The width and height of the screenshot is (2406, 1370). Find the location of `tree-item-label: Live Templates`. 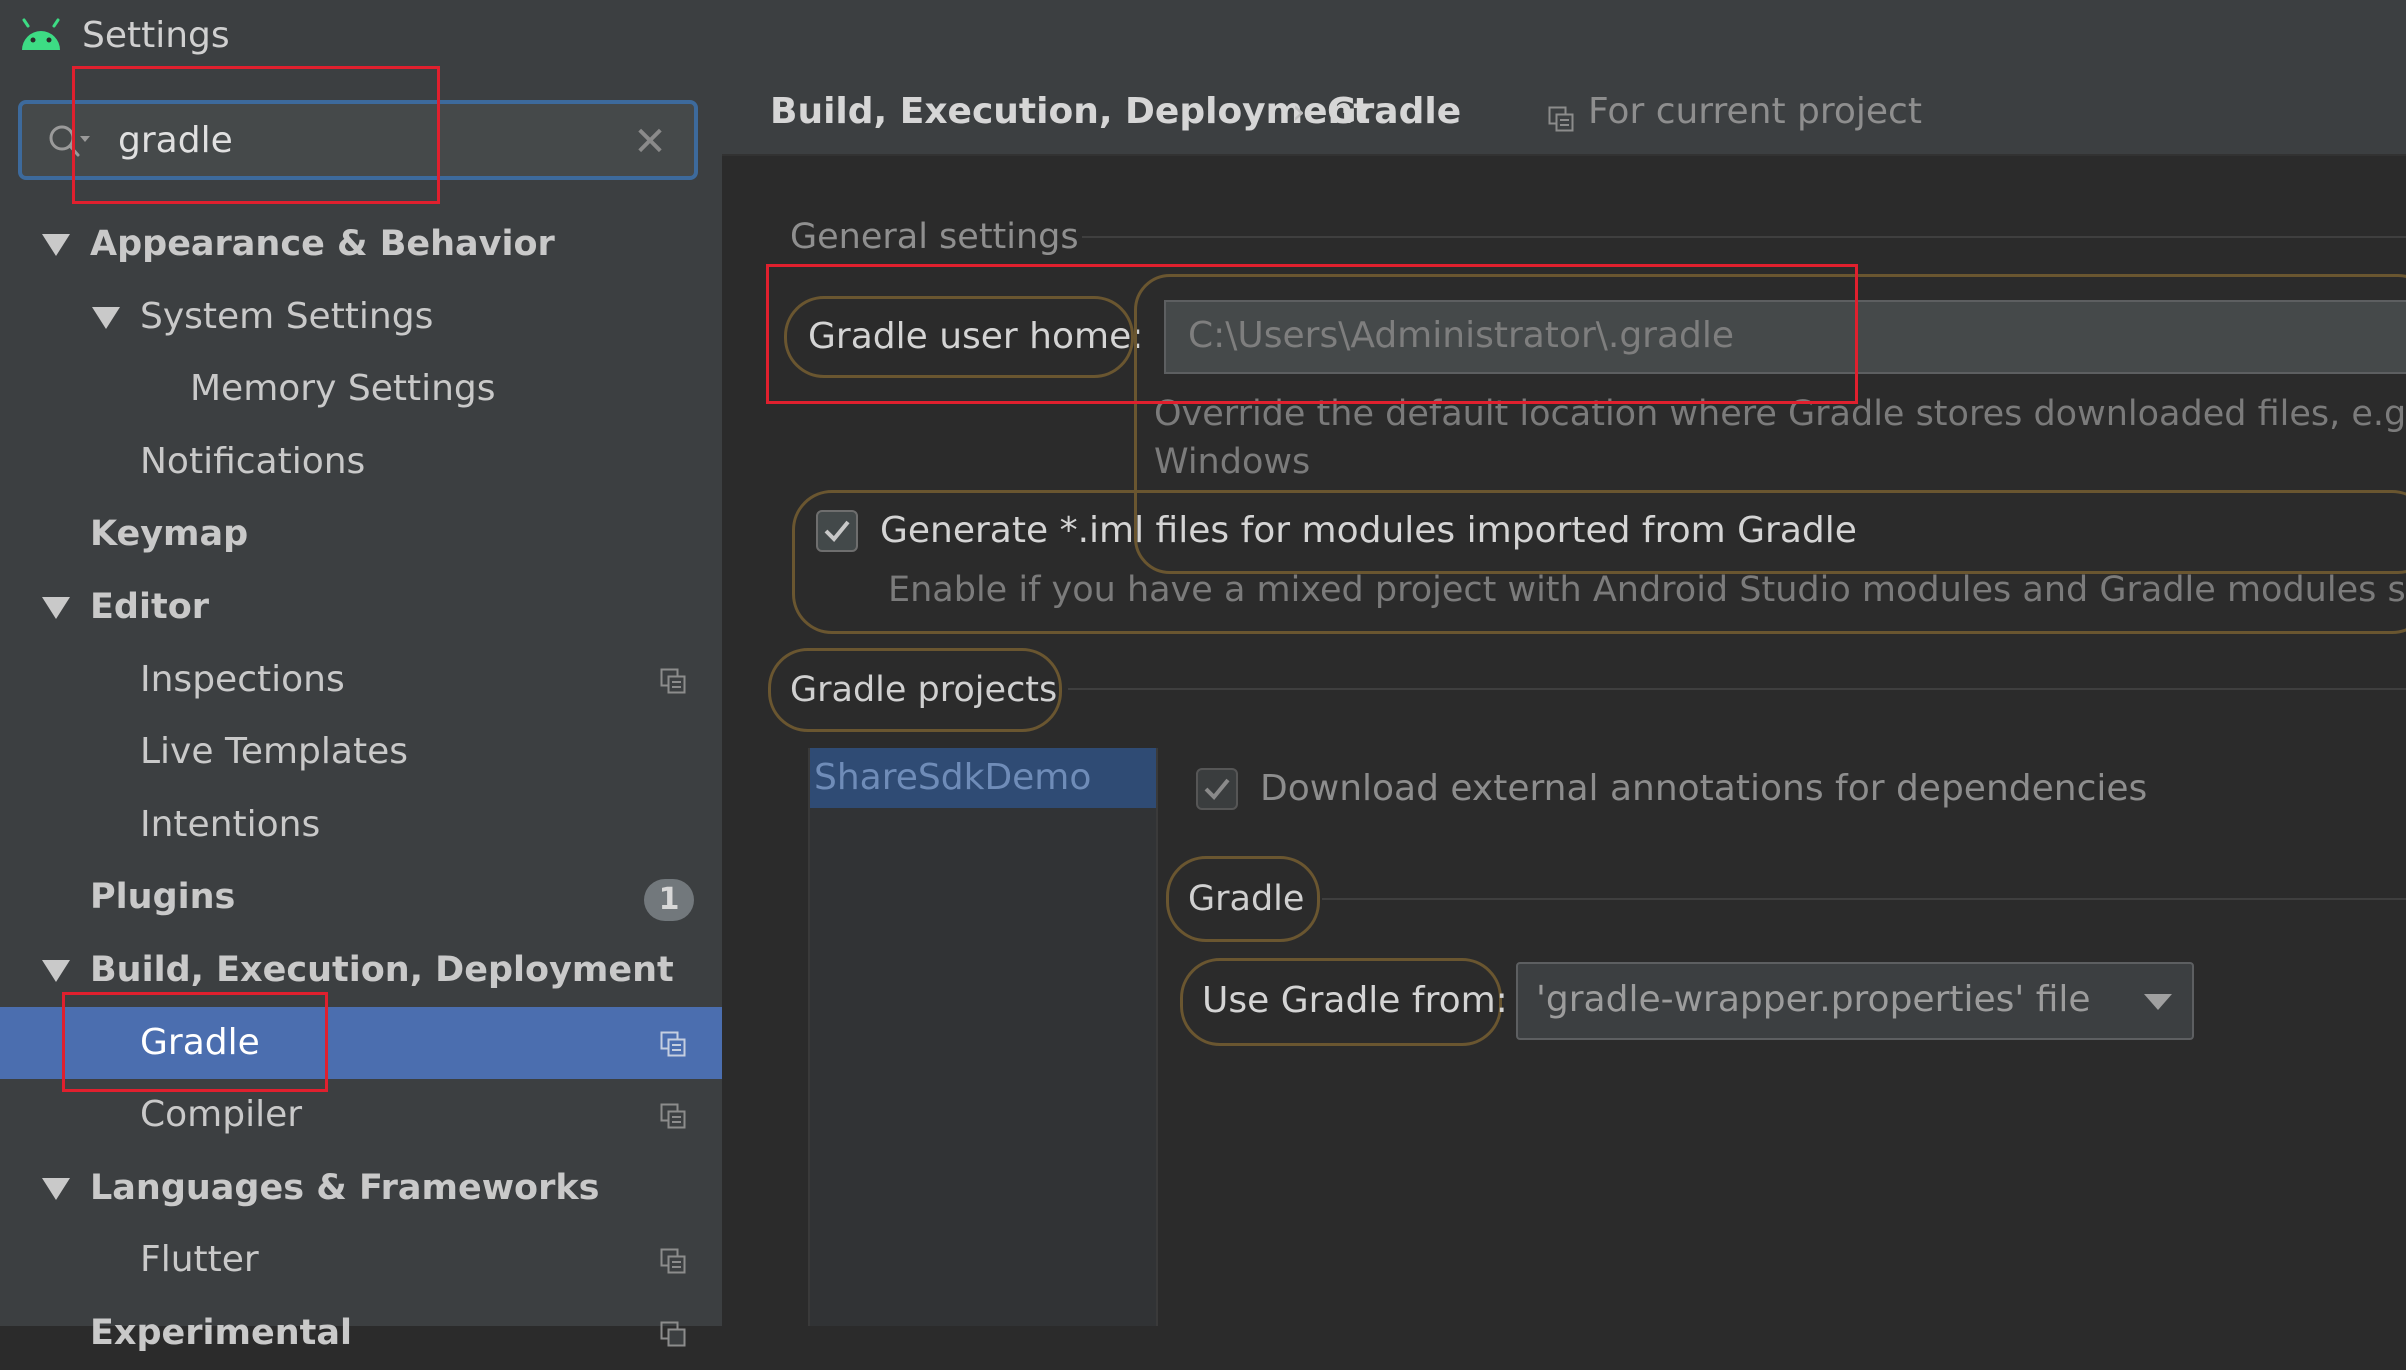

tree-item-label: Live Templates is located at coordinates (274, 752).